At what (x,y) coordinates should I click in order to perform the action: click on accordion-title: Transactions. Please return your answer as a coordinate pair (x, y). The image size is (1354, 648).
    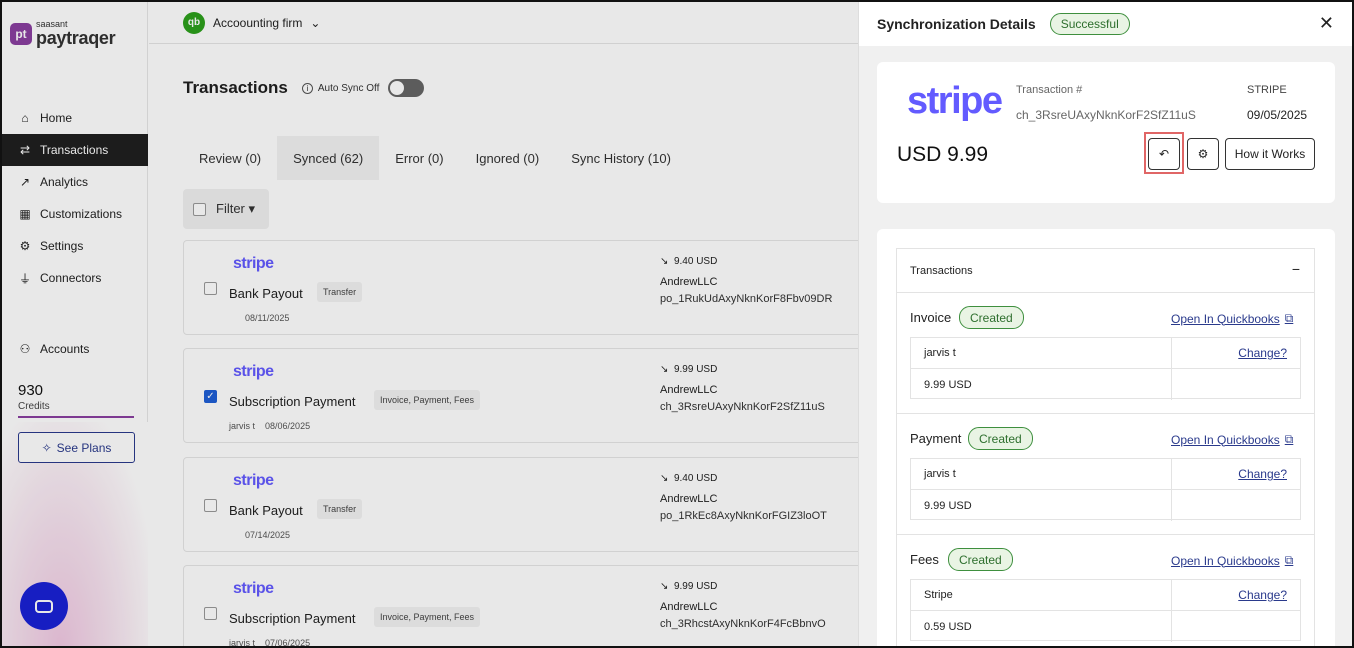
    Looking at the image, I should click on (941, 270).